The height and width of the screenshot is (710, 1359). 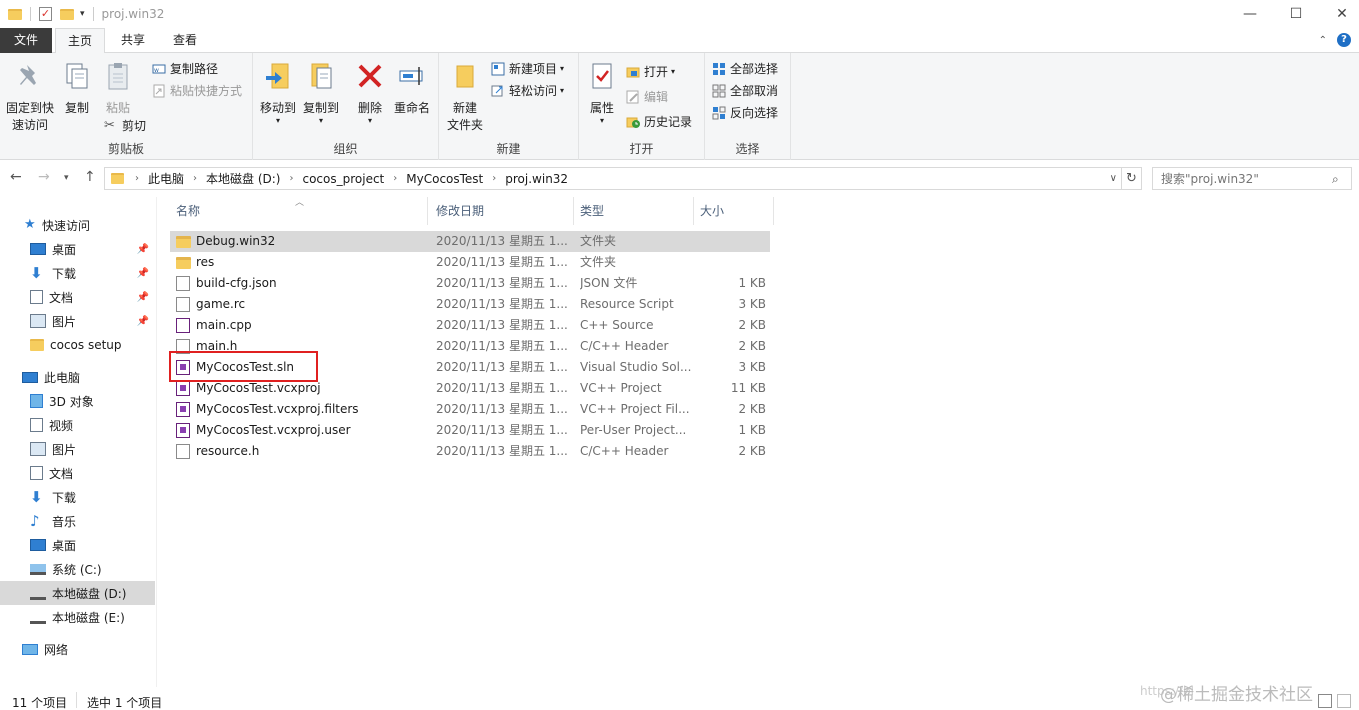 I want to click on nav-item-documents-pc: 文档, so click(x=77, y=473).